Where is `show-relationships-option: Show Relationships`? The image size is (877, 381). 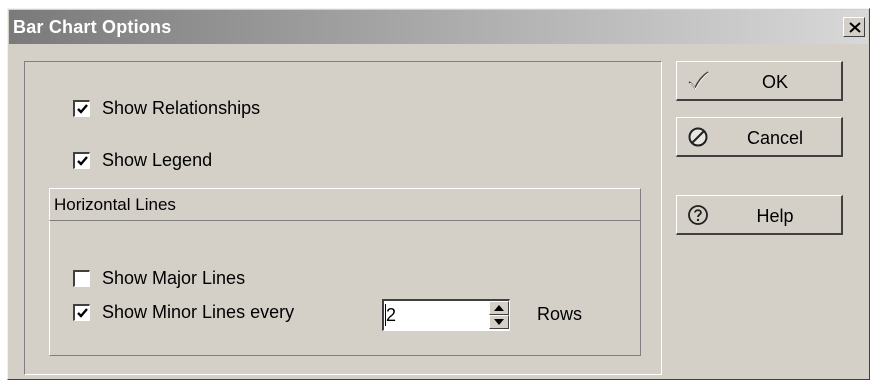
show-relationships-option: Show Relationships is located at coordinates (166, 108).